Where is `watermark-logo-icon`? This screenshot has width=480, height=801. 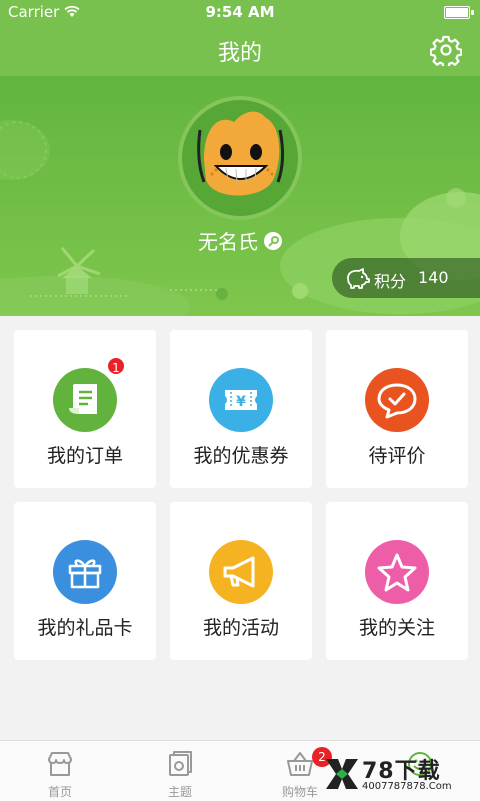 watermark-logo-icon is located at coordinates (342, 774).